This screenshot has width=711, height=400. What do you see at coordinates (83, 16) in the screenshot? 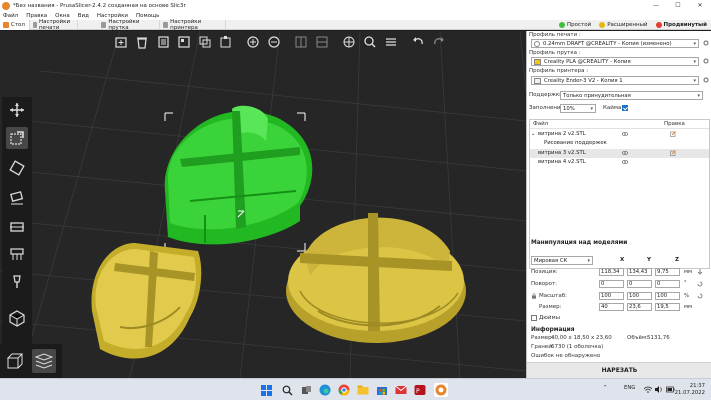
I see `menu-view: Вид` at bounding box center [83, 16].